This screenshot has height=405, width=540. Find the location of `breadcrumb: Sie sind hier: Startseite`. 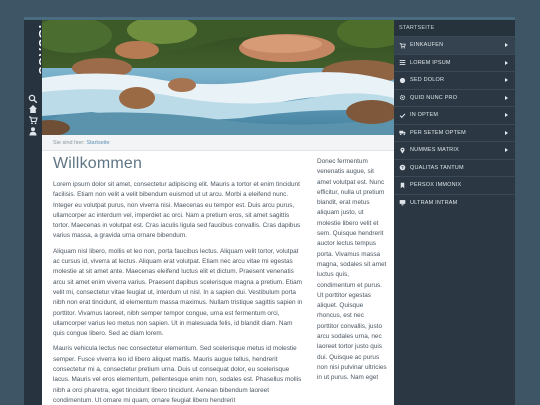

breadcrumb: Sie sind hier: Startseite is located at coordinates (218, 143).